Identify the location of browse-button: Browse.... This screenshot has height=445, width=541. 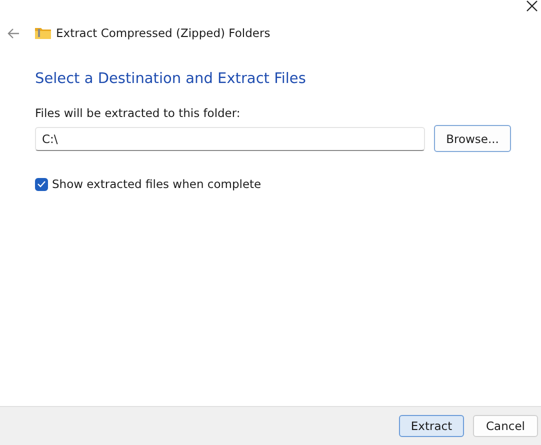
(472, 138).